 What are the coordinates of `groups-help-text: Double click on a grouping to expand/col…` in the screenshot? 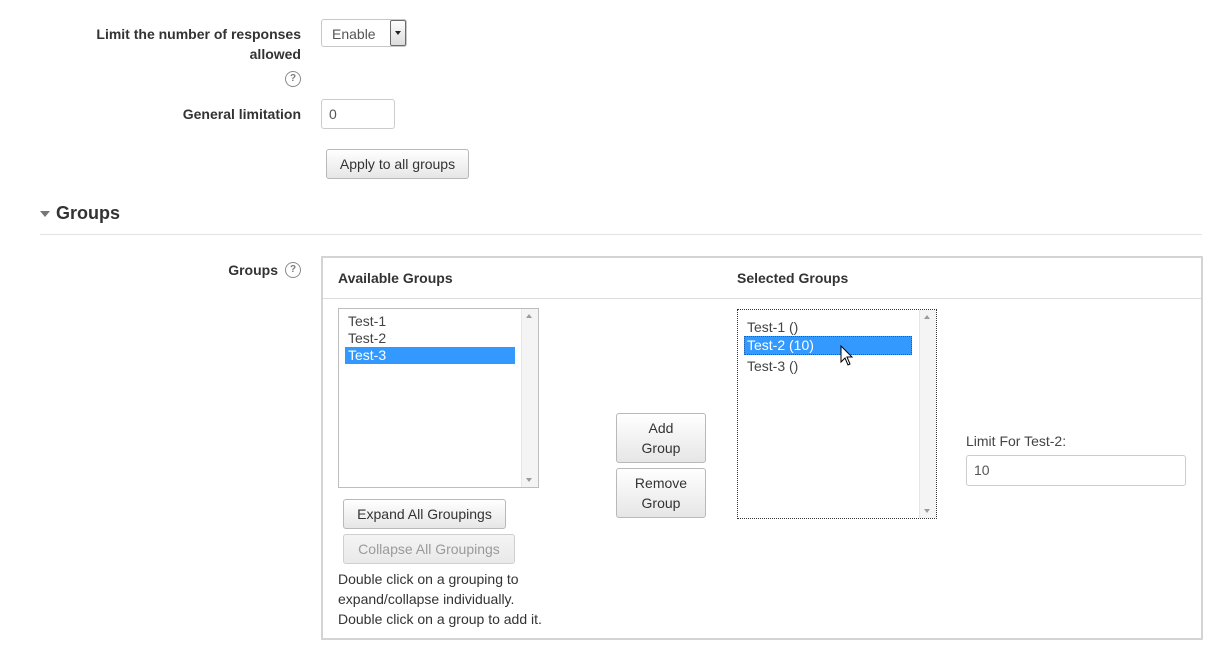 It's located at (440, 599).